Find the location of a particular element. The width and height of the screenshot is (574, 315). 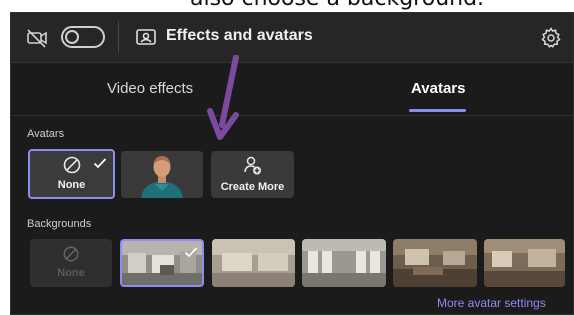

background-none-label: None is located at coordinates (71, 273).